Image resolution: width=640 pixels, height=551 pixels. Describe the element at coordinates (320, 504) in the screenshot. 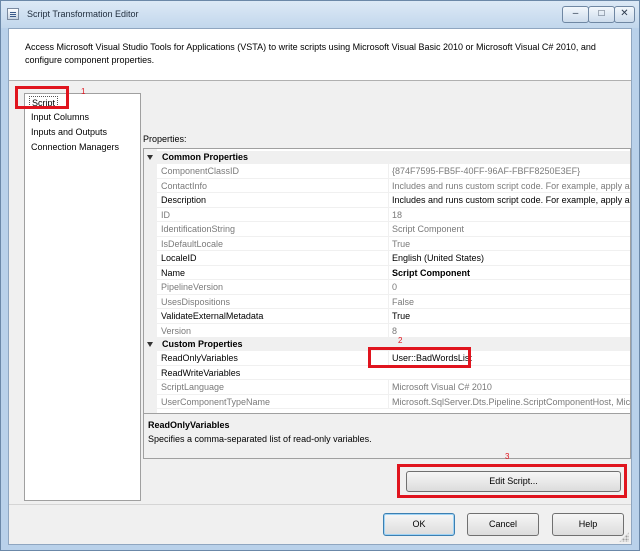

I see `divider` at that location.